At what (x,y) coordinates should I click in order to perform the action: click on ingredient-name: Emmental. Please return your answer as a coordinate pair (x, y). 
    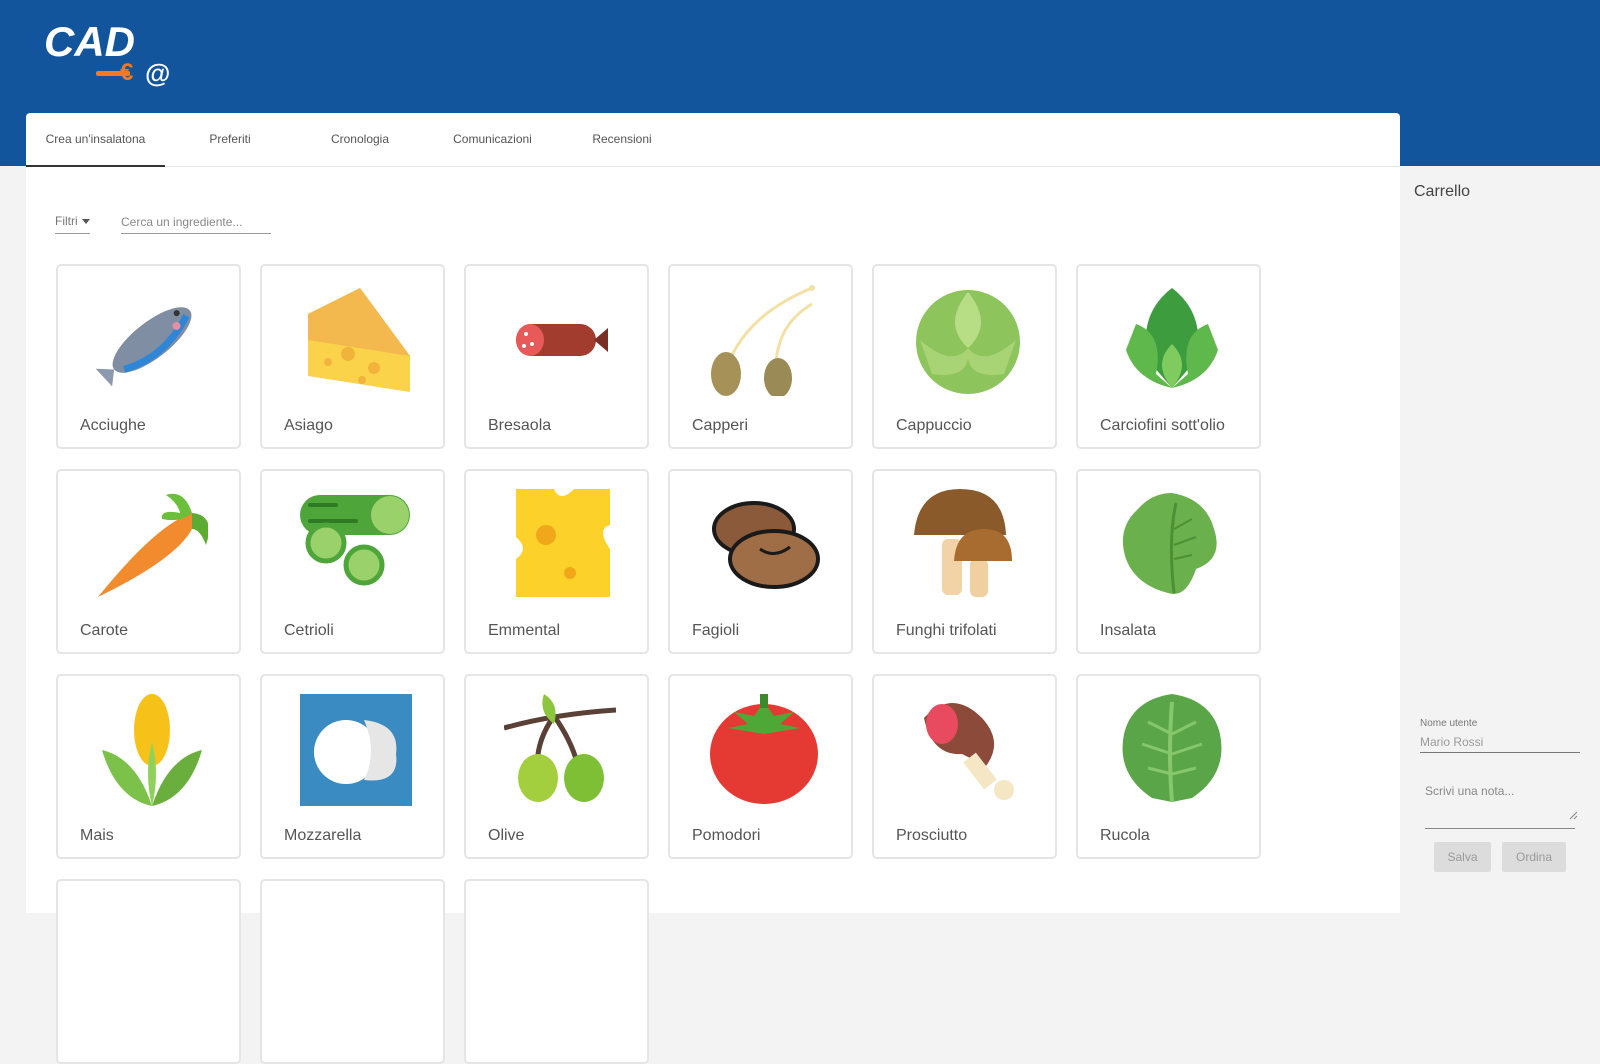
    Looking at the image, I should click on (524, 630).